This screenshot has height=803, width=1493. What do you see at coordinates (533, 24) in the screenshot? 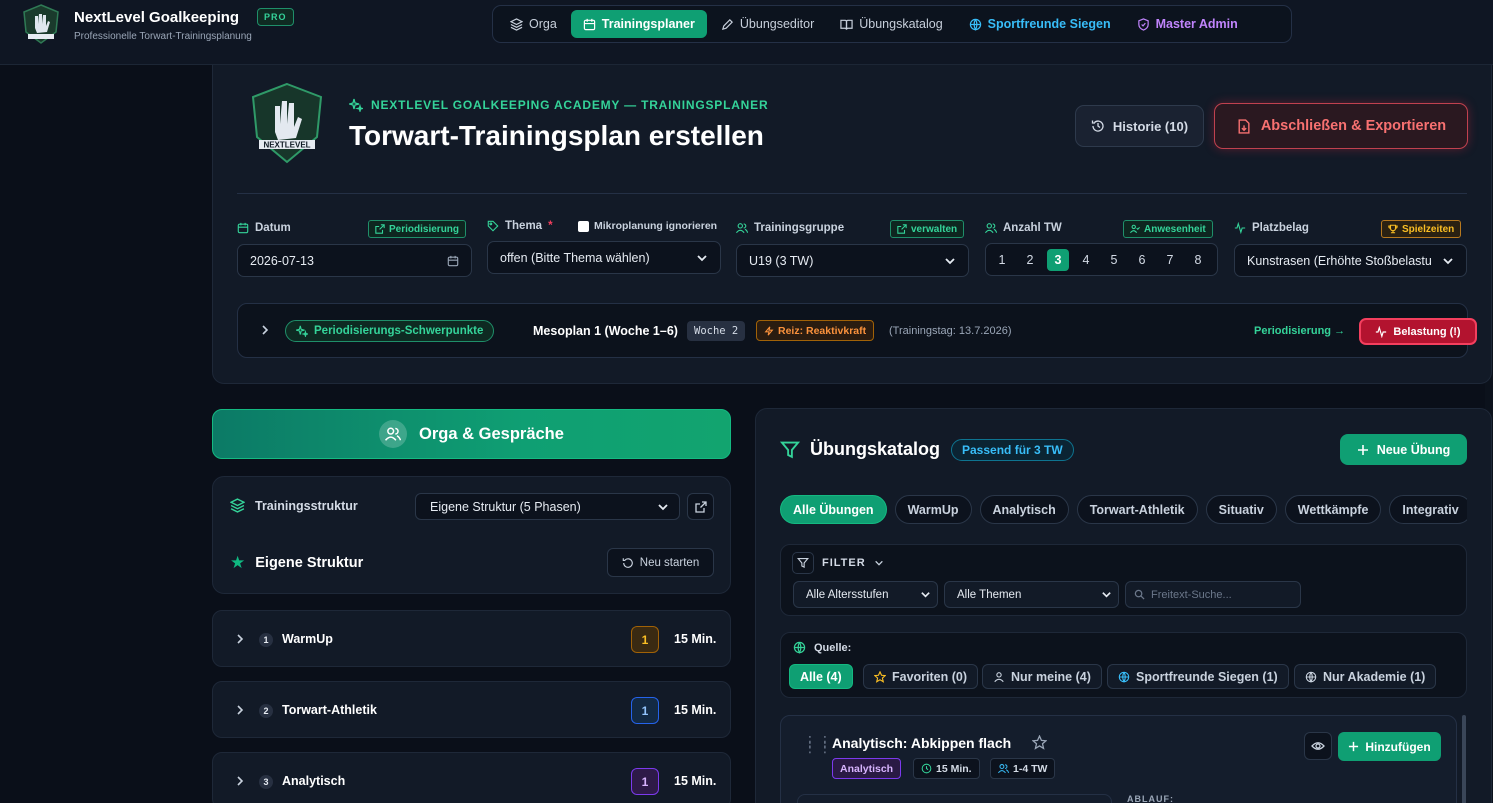
I see `nav-orga: Orga` at bounding box center [533, 24].